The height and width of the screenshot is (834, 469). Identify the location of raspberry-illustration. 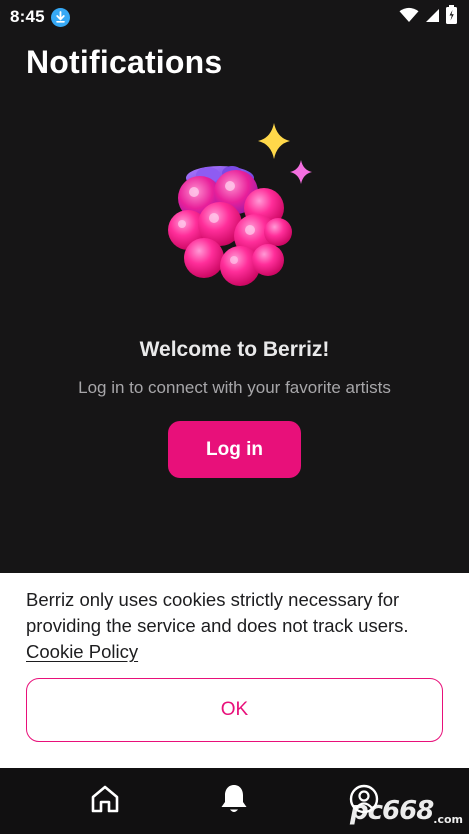
(240, 207).